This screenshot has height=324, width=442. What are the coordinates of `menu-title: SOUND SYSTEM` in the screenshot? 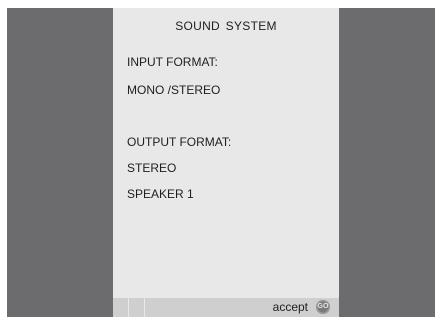 It's located at (226, 26).